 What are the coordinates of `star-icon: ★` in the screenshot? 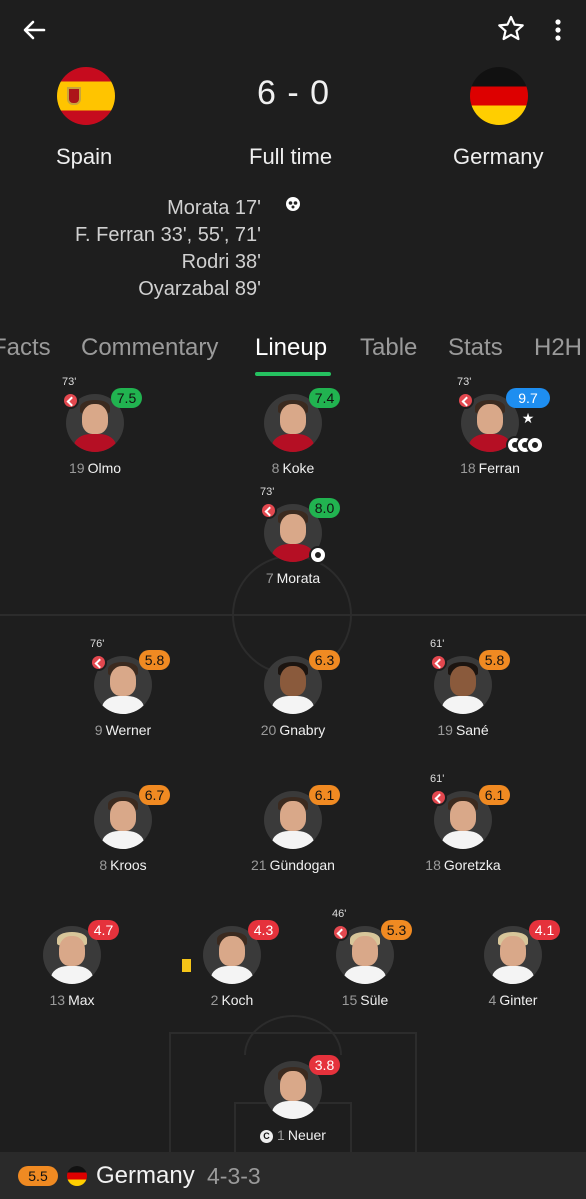 It's located at (528, 418).